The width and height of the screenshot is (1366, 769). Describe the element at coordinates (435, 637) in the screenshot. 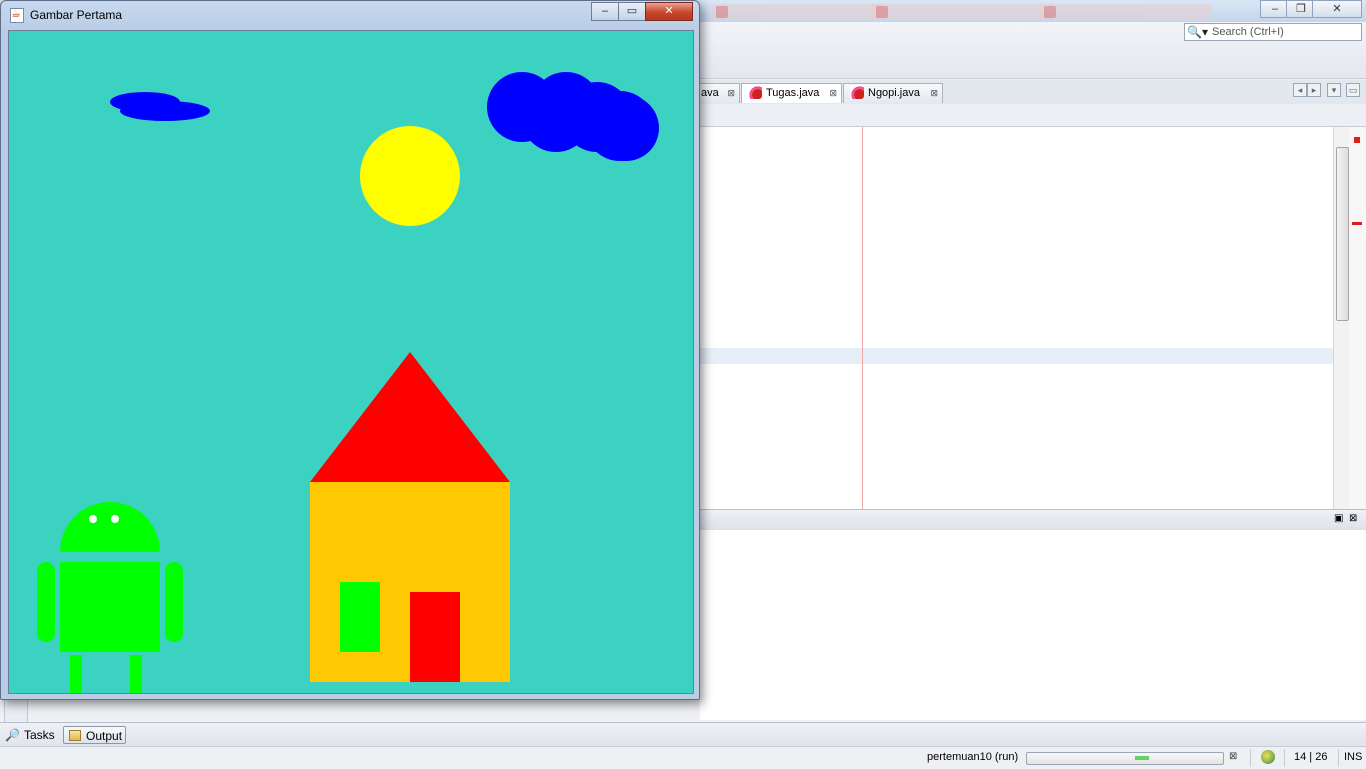

I see `house-door` at that location.